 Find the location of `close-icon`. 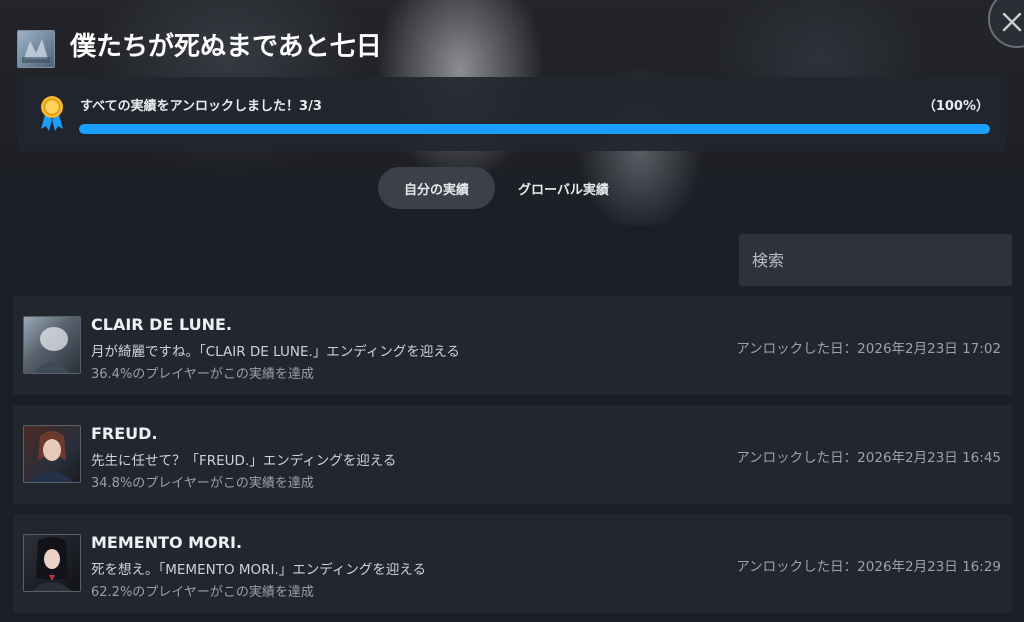

close-icon is located at coordinates (1012, 22).